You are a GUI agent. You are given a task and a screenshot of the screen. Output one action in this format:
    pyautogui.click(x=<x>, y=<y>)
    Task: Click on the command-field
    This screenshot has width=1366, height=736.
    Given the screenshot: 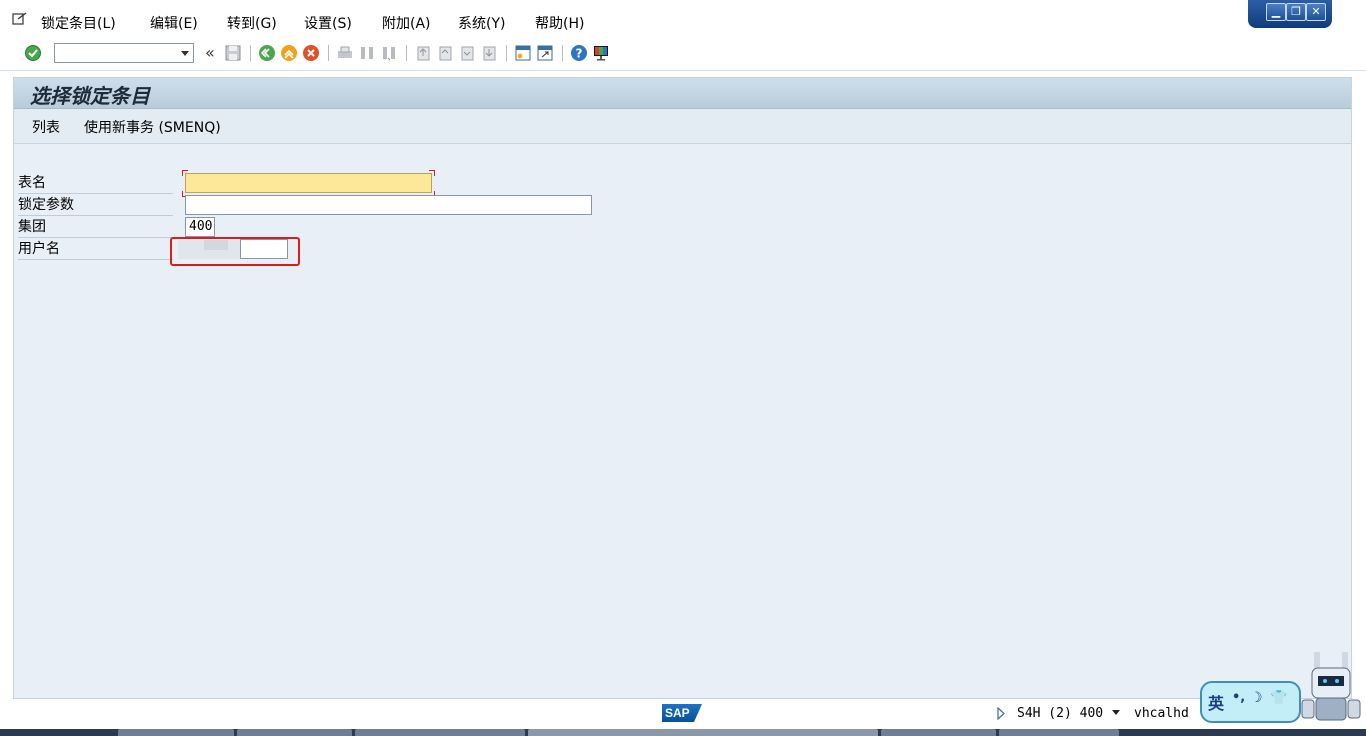 What is the action you would take?
    pyautogui.click(x=124, y=53)
    